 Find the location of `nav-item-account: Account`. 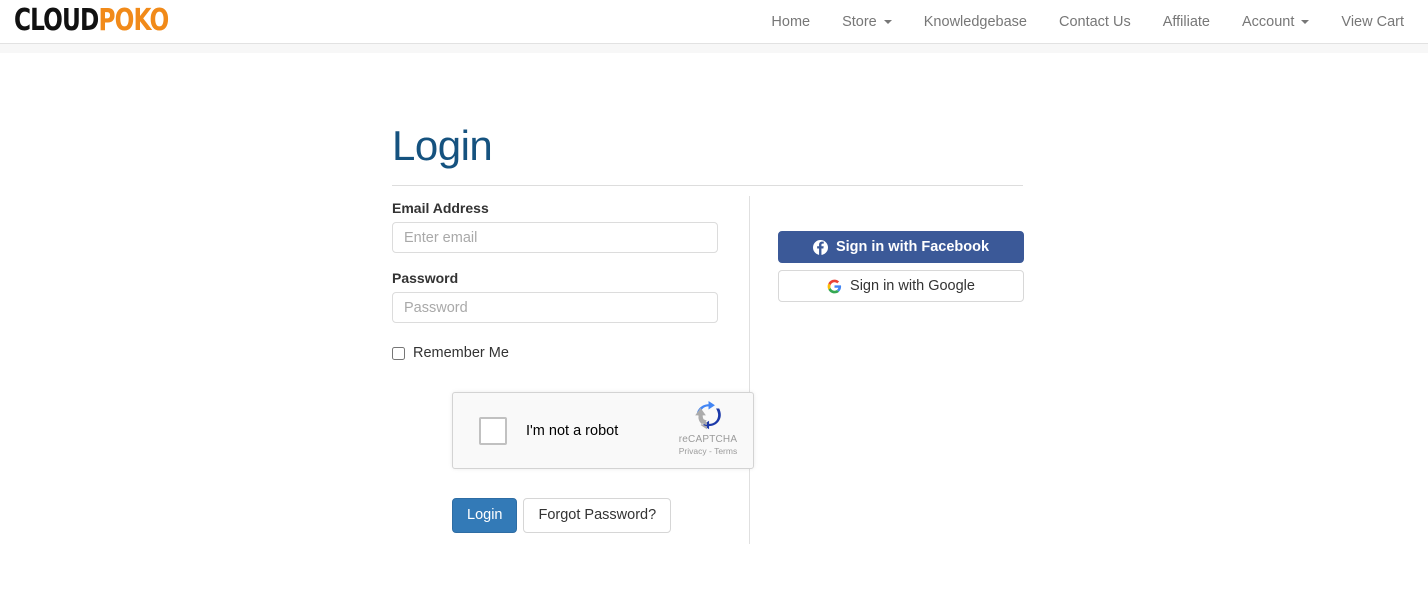

nav-item-account: Account is located at coordinates (1275, 22).